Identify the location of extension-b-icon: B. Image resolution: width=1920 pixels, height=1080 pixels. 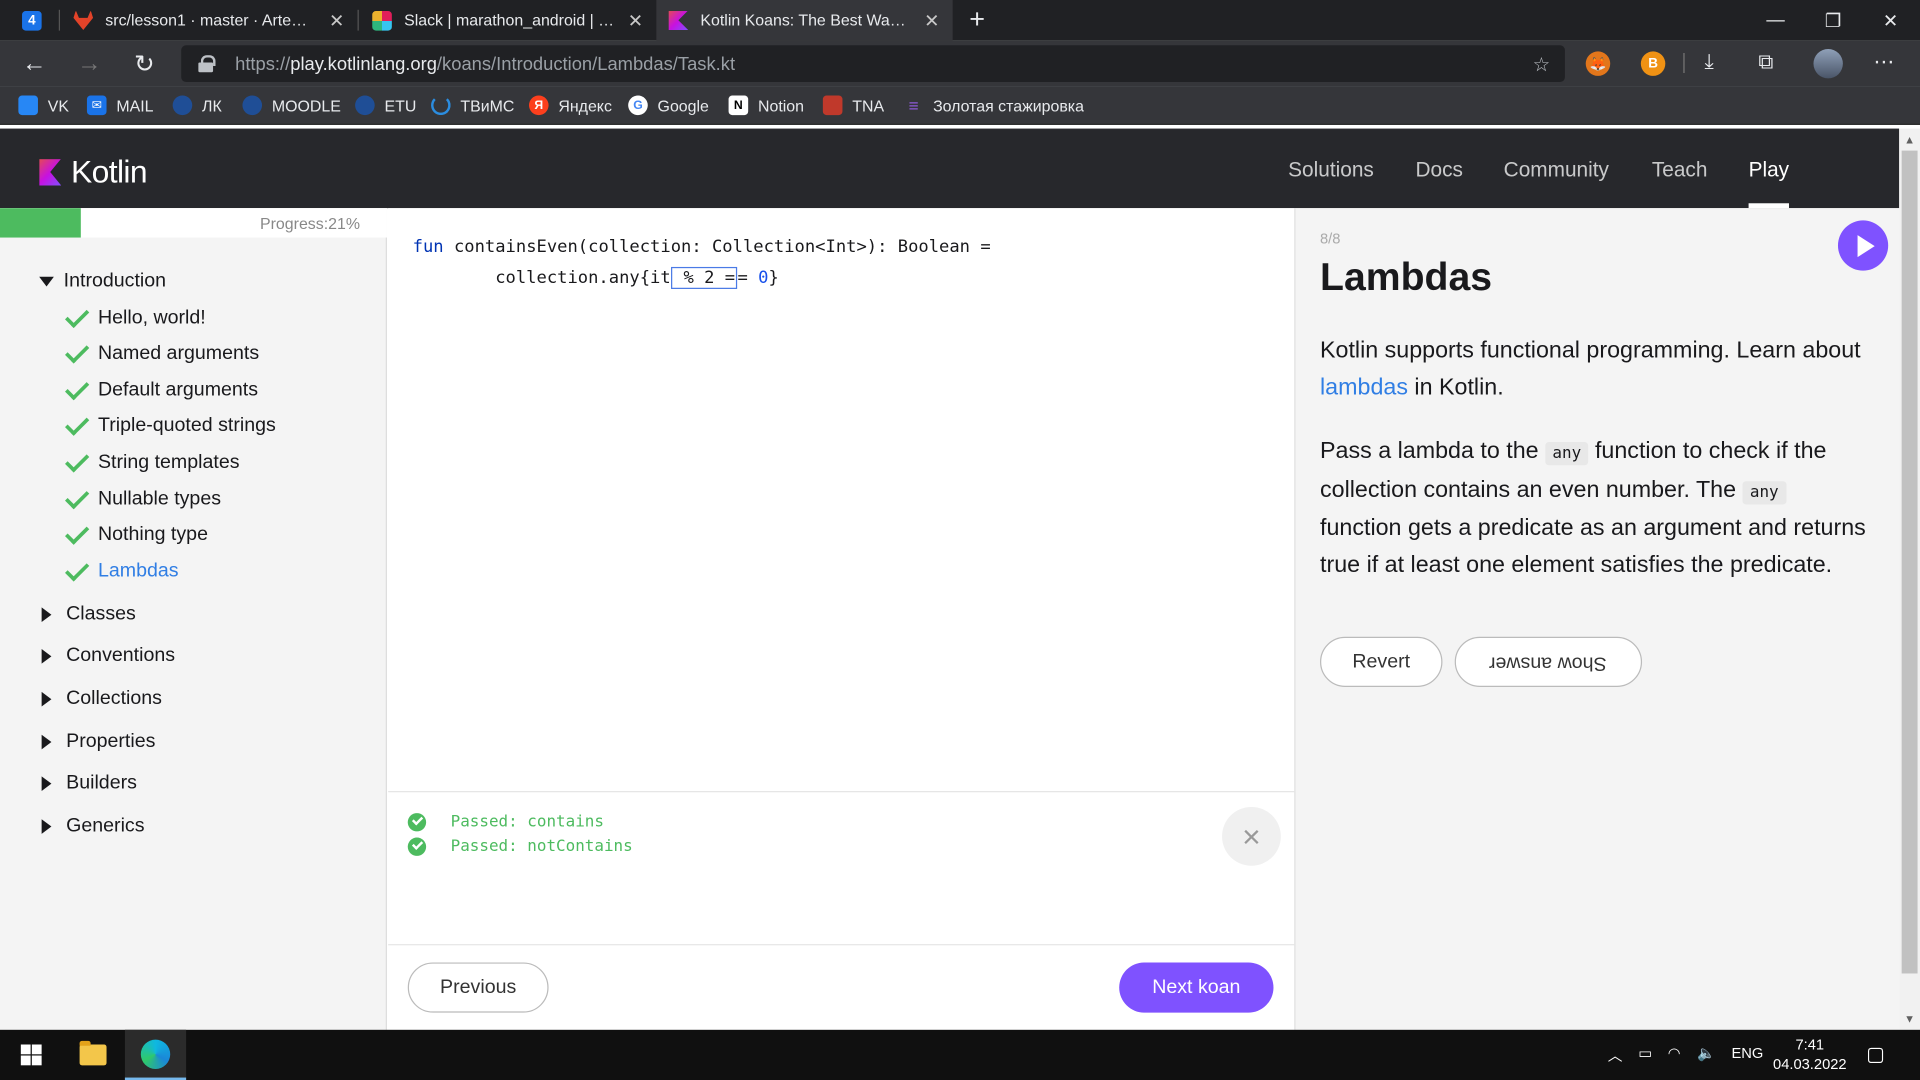
(1653, 63).